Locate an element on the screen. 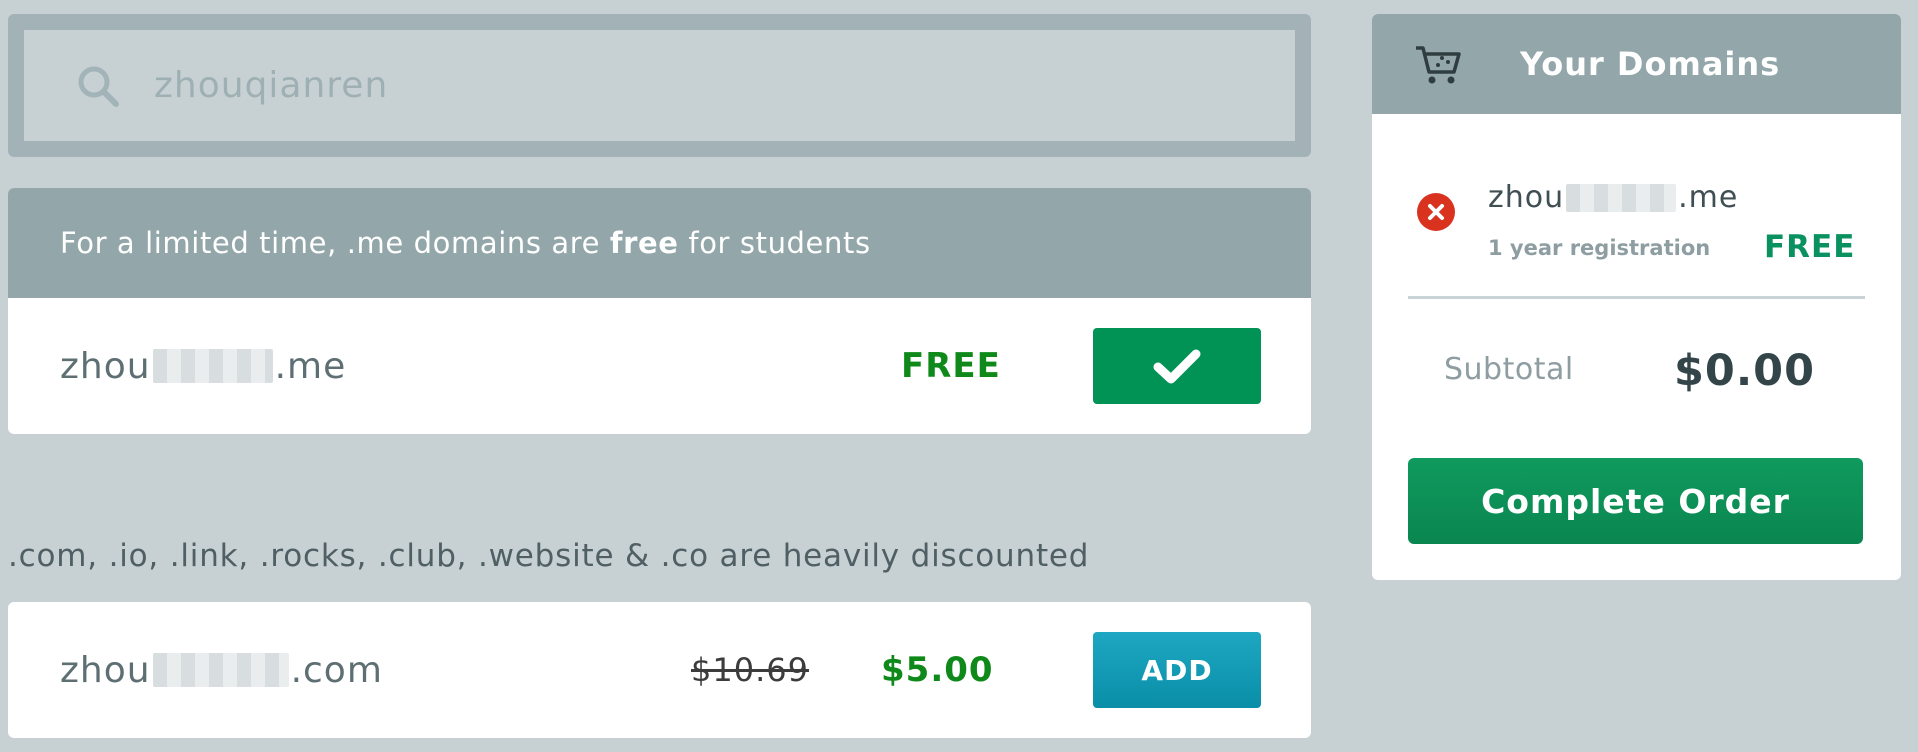 The image size is (1918, 752). domain-name-me: zhou .me is located at coordinates (203, 366).